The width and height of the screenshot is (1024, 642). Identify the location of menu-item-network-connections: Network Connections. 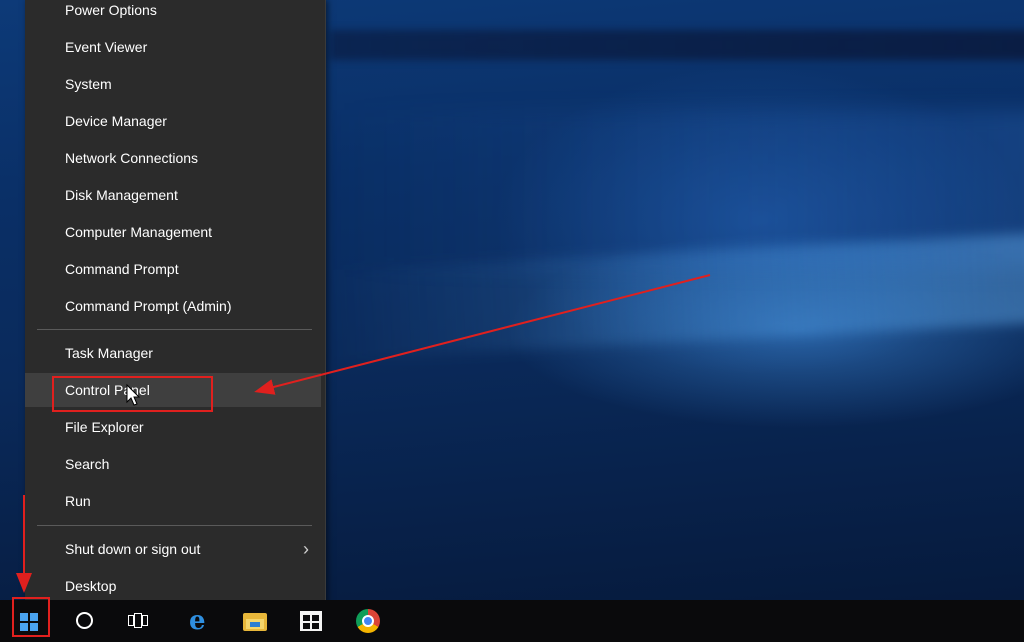
(173, 158).